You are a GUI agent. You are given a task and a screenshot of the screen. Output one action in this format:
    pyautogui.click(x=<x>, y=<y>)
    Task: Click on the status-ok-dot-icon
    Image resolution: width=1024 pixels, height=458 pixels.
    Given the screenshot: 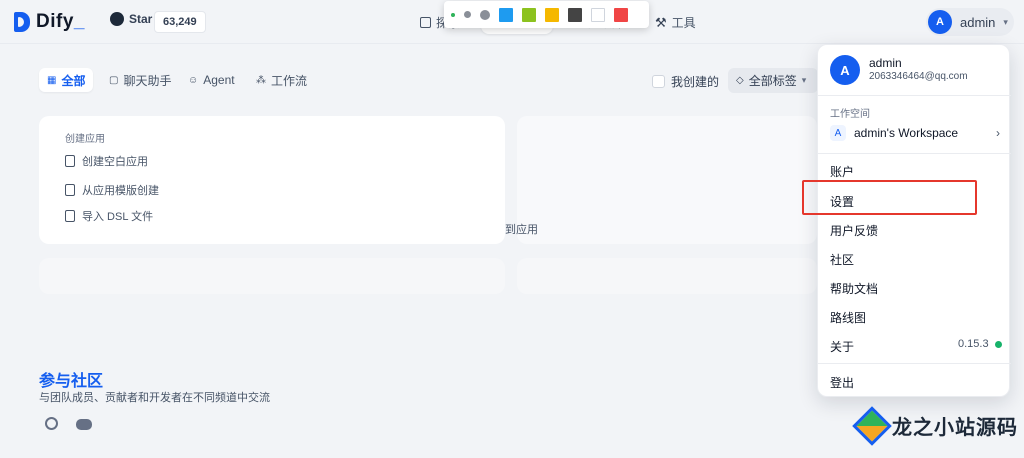 What is the action you would take?
    pyautogui.click(x=998, y=344)
    